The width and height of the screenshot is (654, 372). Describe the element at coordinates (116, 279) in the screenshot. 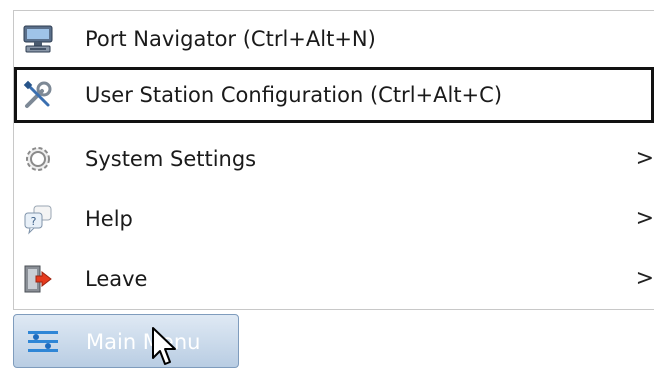

I see `menu-item-label: Leave` at that location.